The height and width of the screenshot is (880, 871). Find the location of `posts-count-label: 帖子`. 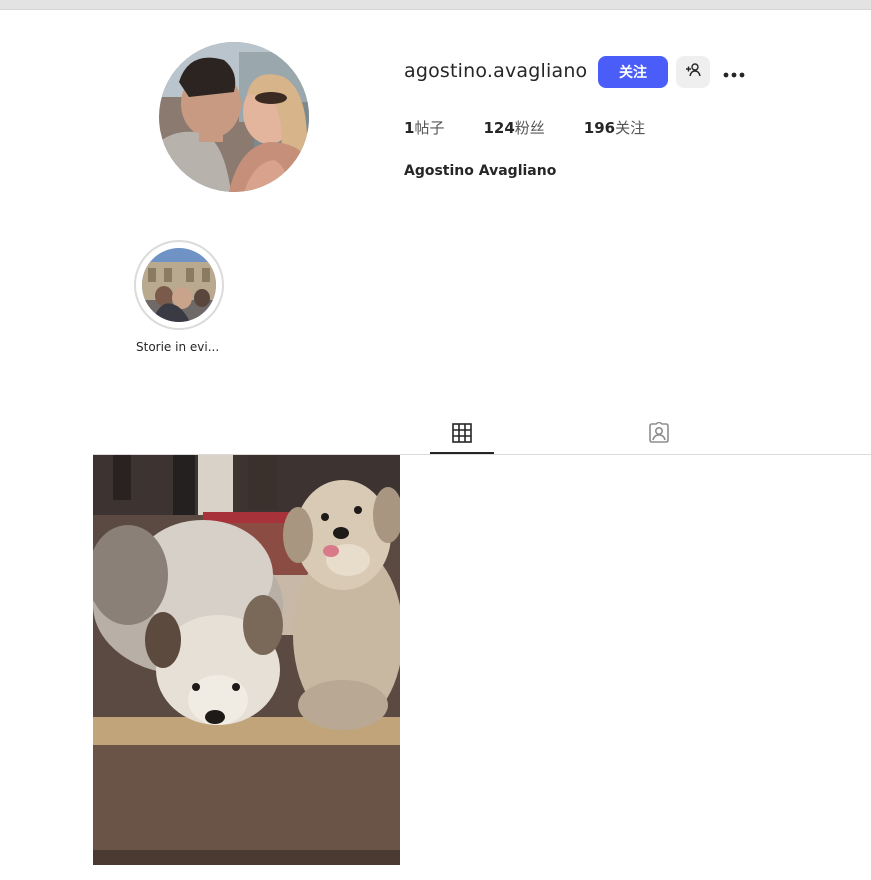

posts-count-label: 帖子 is located at coordinates (429, 128).